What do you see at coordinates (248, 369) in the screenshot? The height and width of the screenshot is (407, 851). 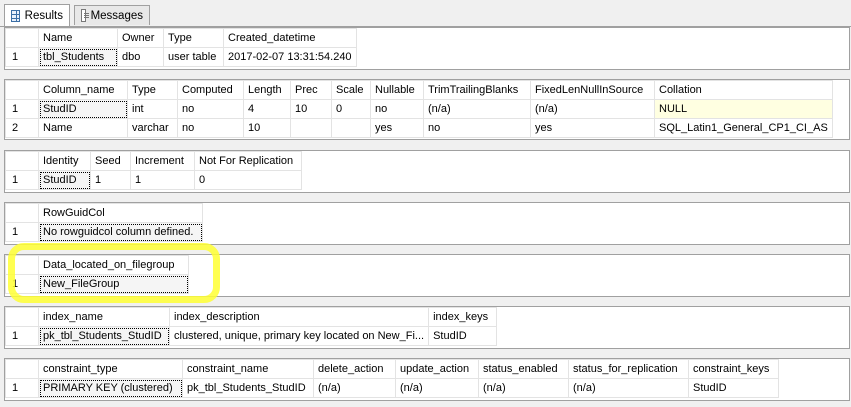 I see `column-header: constraint_name` at bounding box center [248, 369].